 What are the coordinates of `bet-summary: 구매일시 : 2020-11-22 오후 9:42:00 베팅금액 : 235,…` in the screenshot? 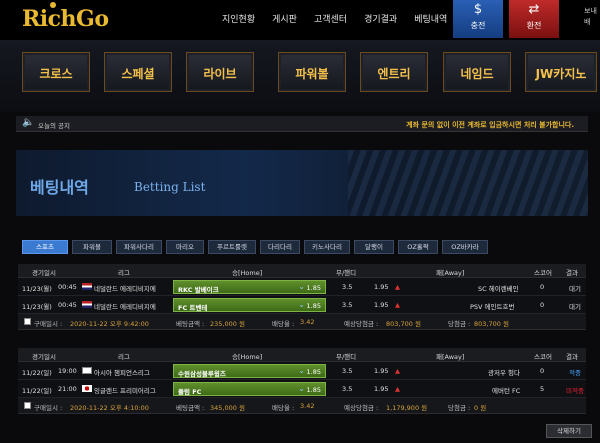 It's located at (302, 322).